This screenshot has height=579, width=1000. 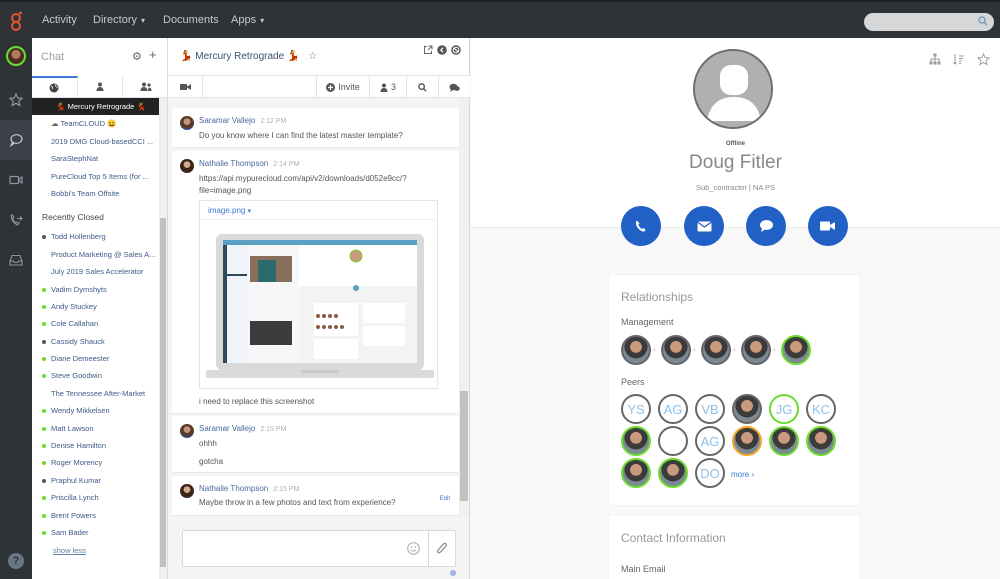 What do you see at coordinates (387, 87) in the screenshot?
I see `participants-button: 3` at bounding box center [387, 87].